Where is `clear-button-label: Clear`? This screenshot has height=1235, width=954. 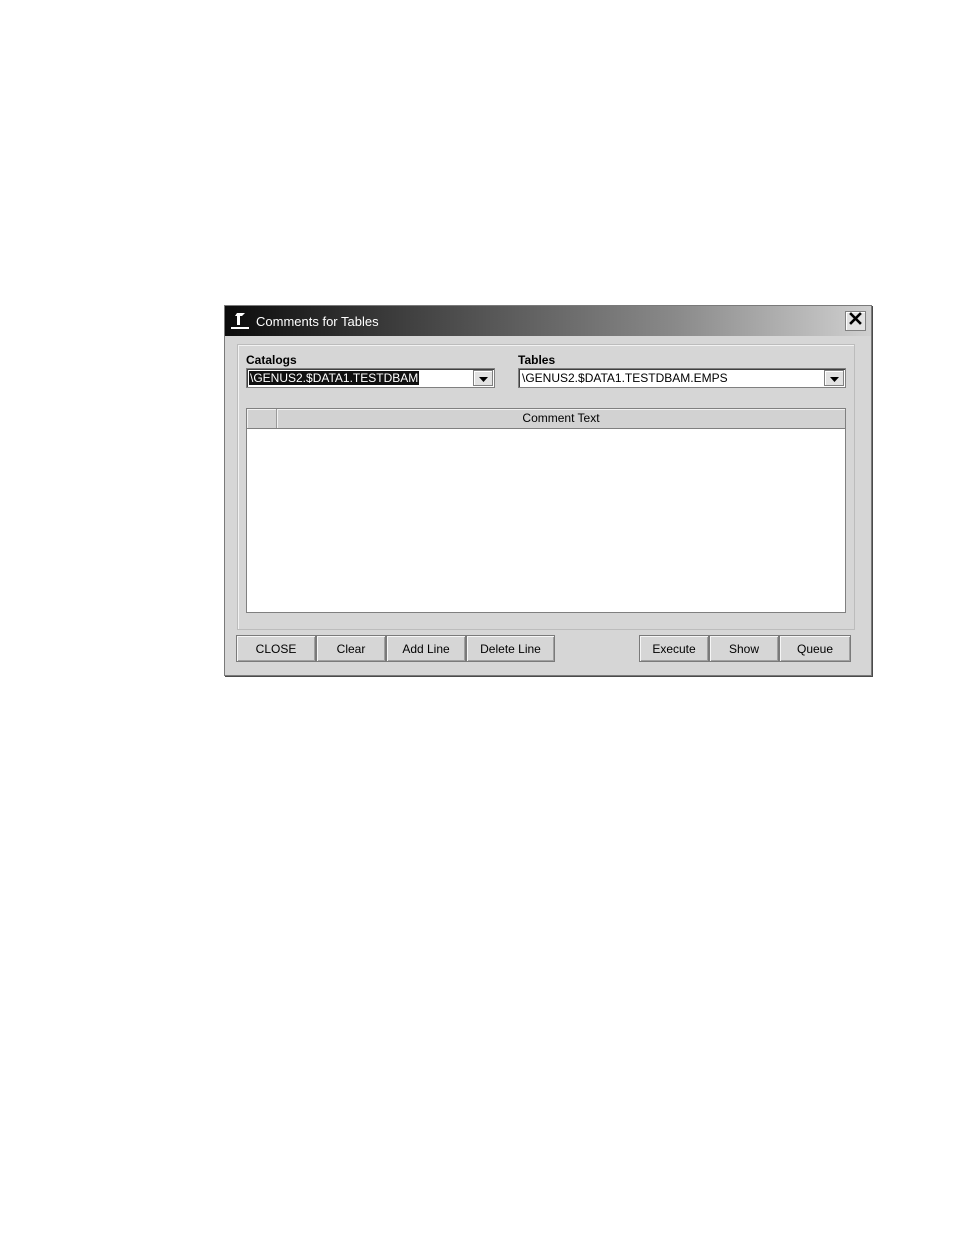
clear-button-label: Clear is located at coordinates (351, 648).